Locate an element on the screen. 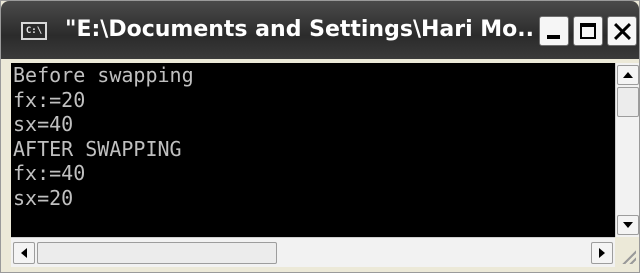 The image size is (640, 273). console-icon: C:\ is located at coordinates (34, 31).